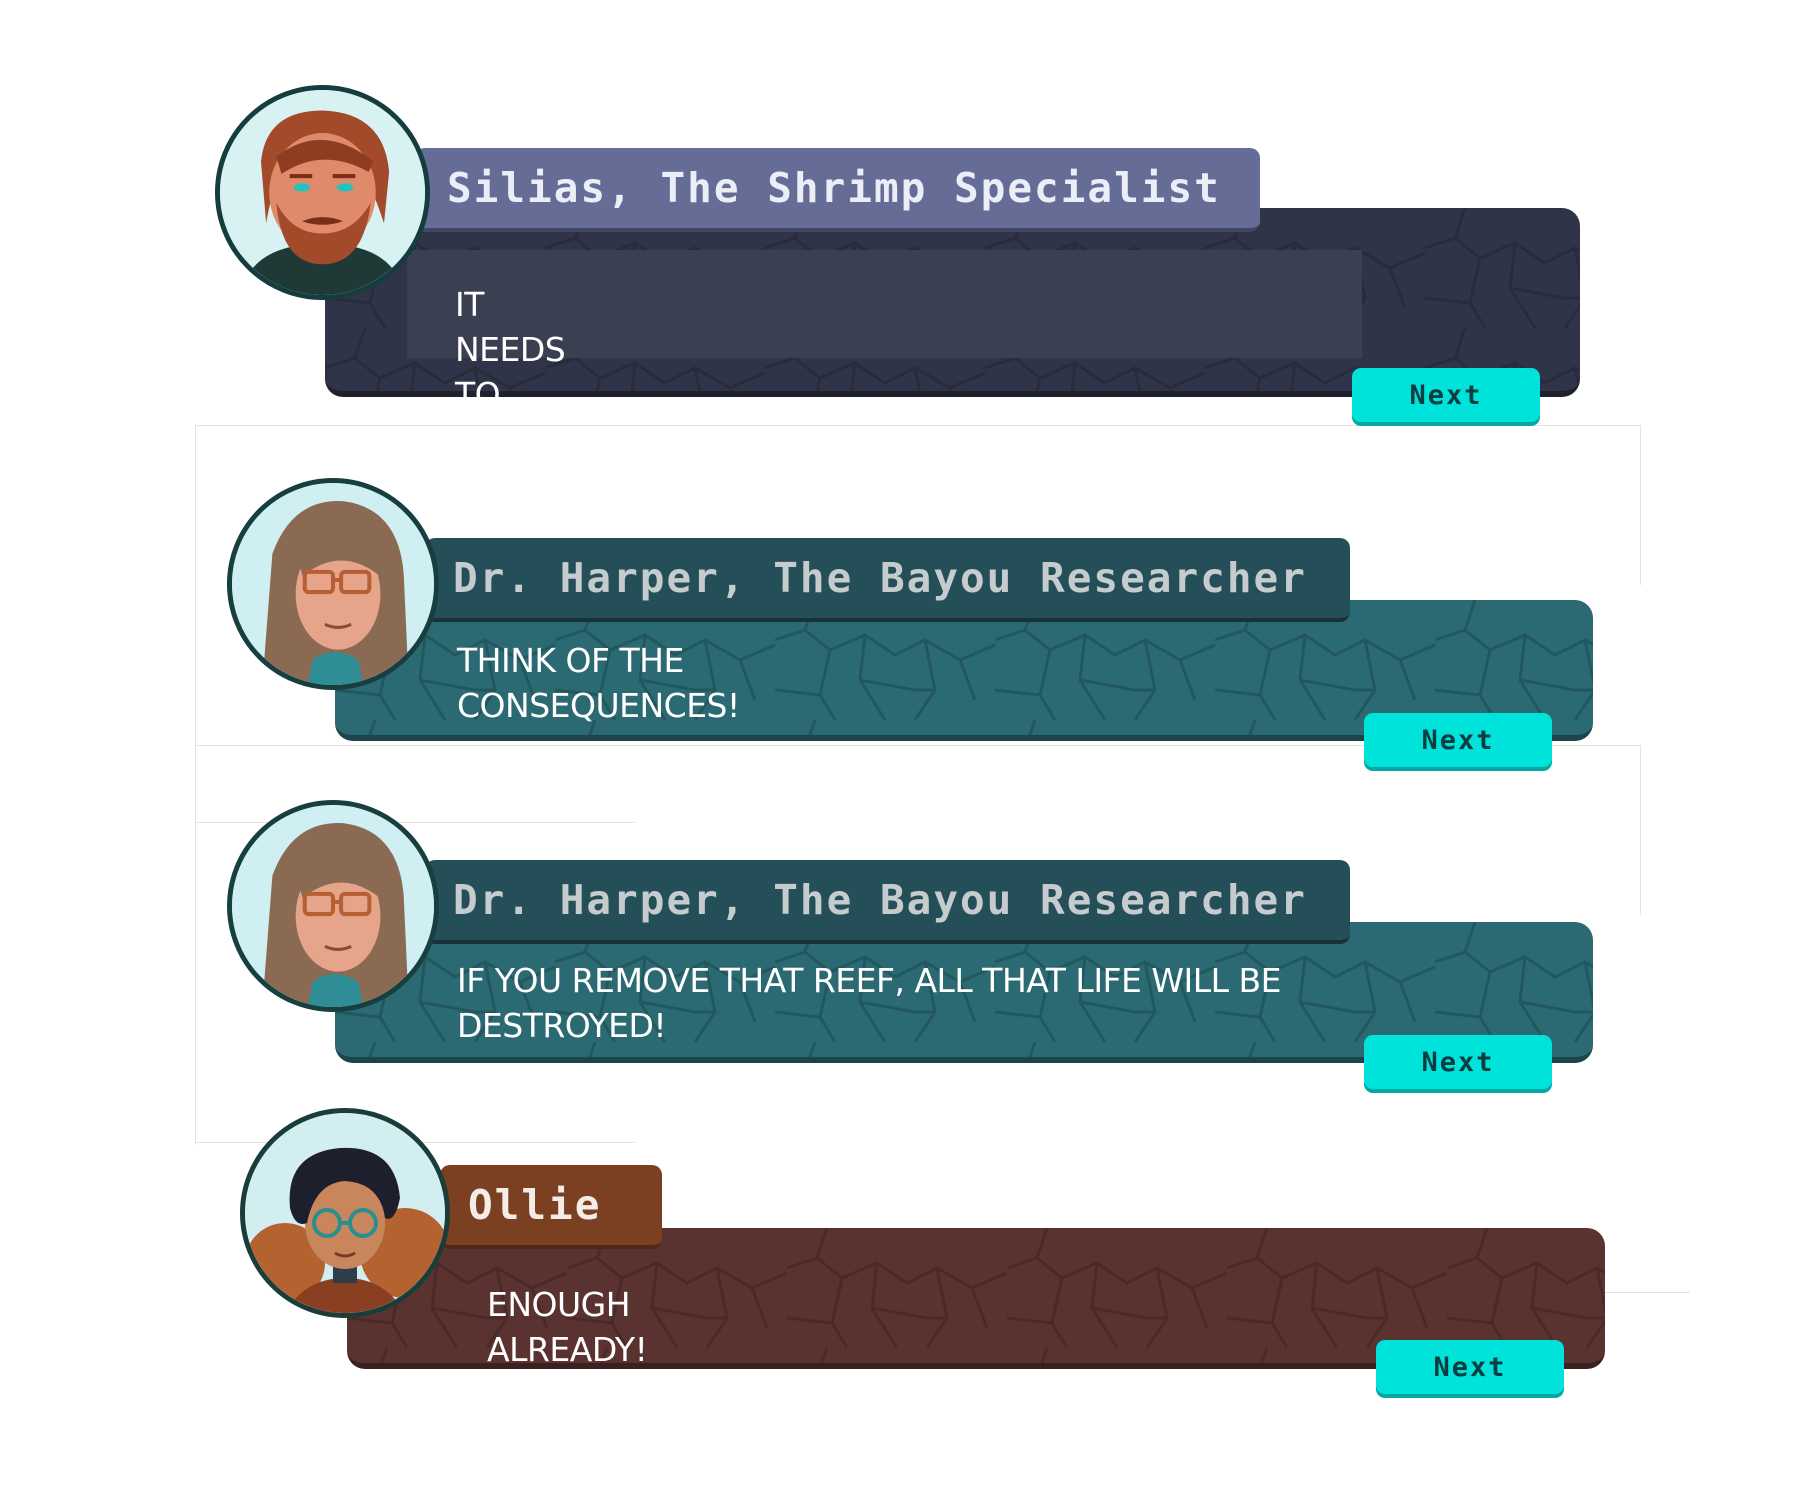  I want to click on dialog-message: THINK OF THE CONSEQUENCES!, so click(598, 683).